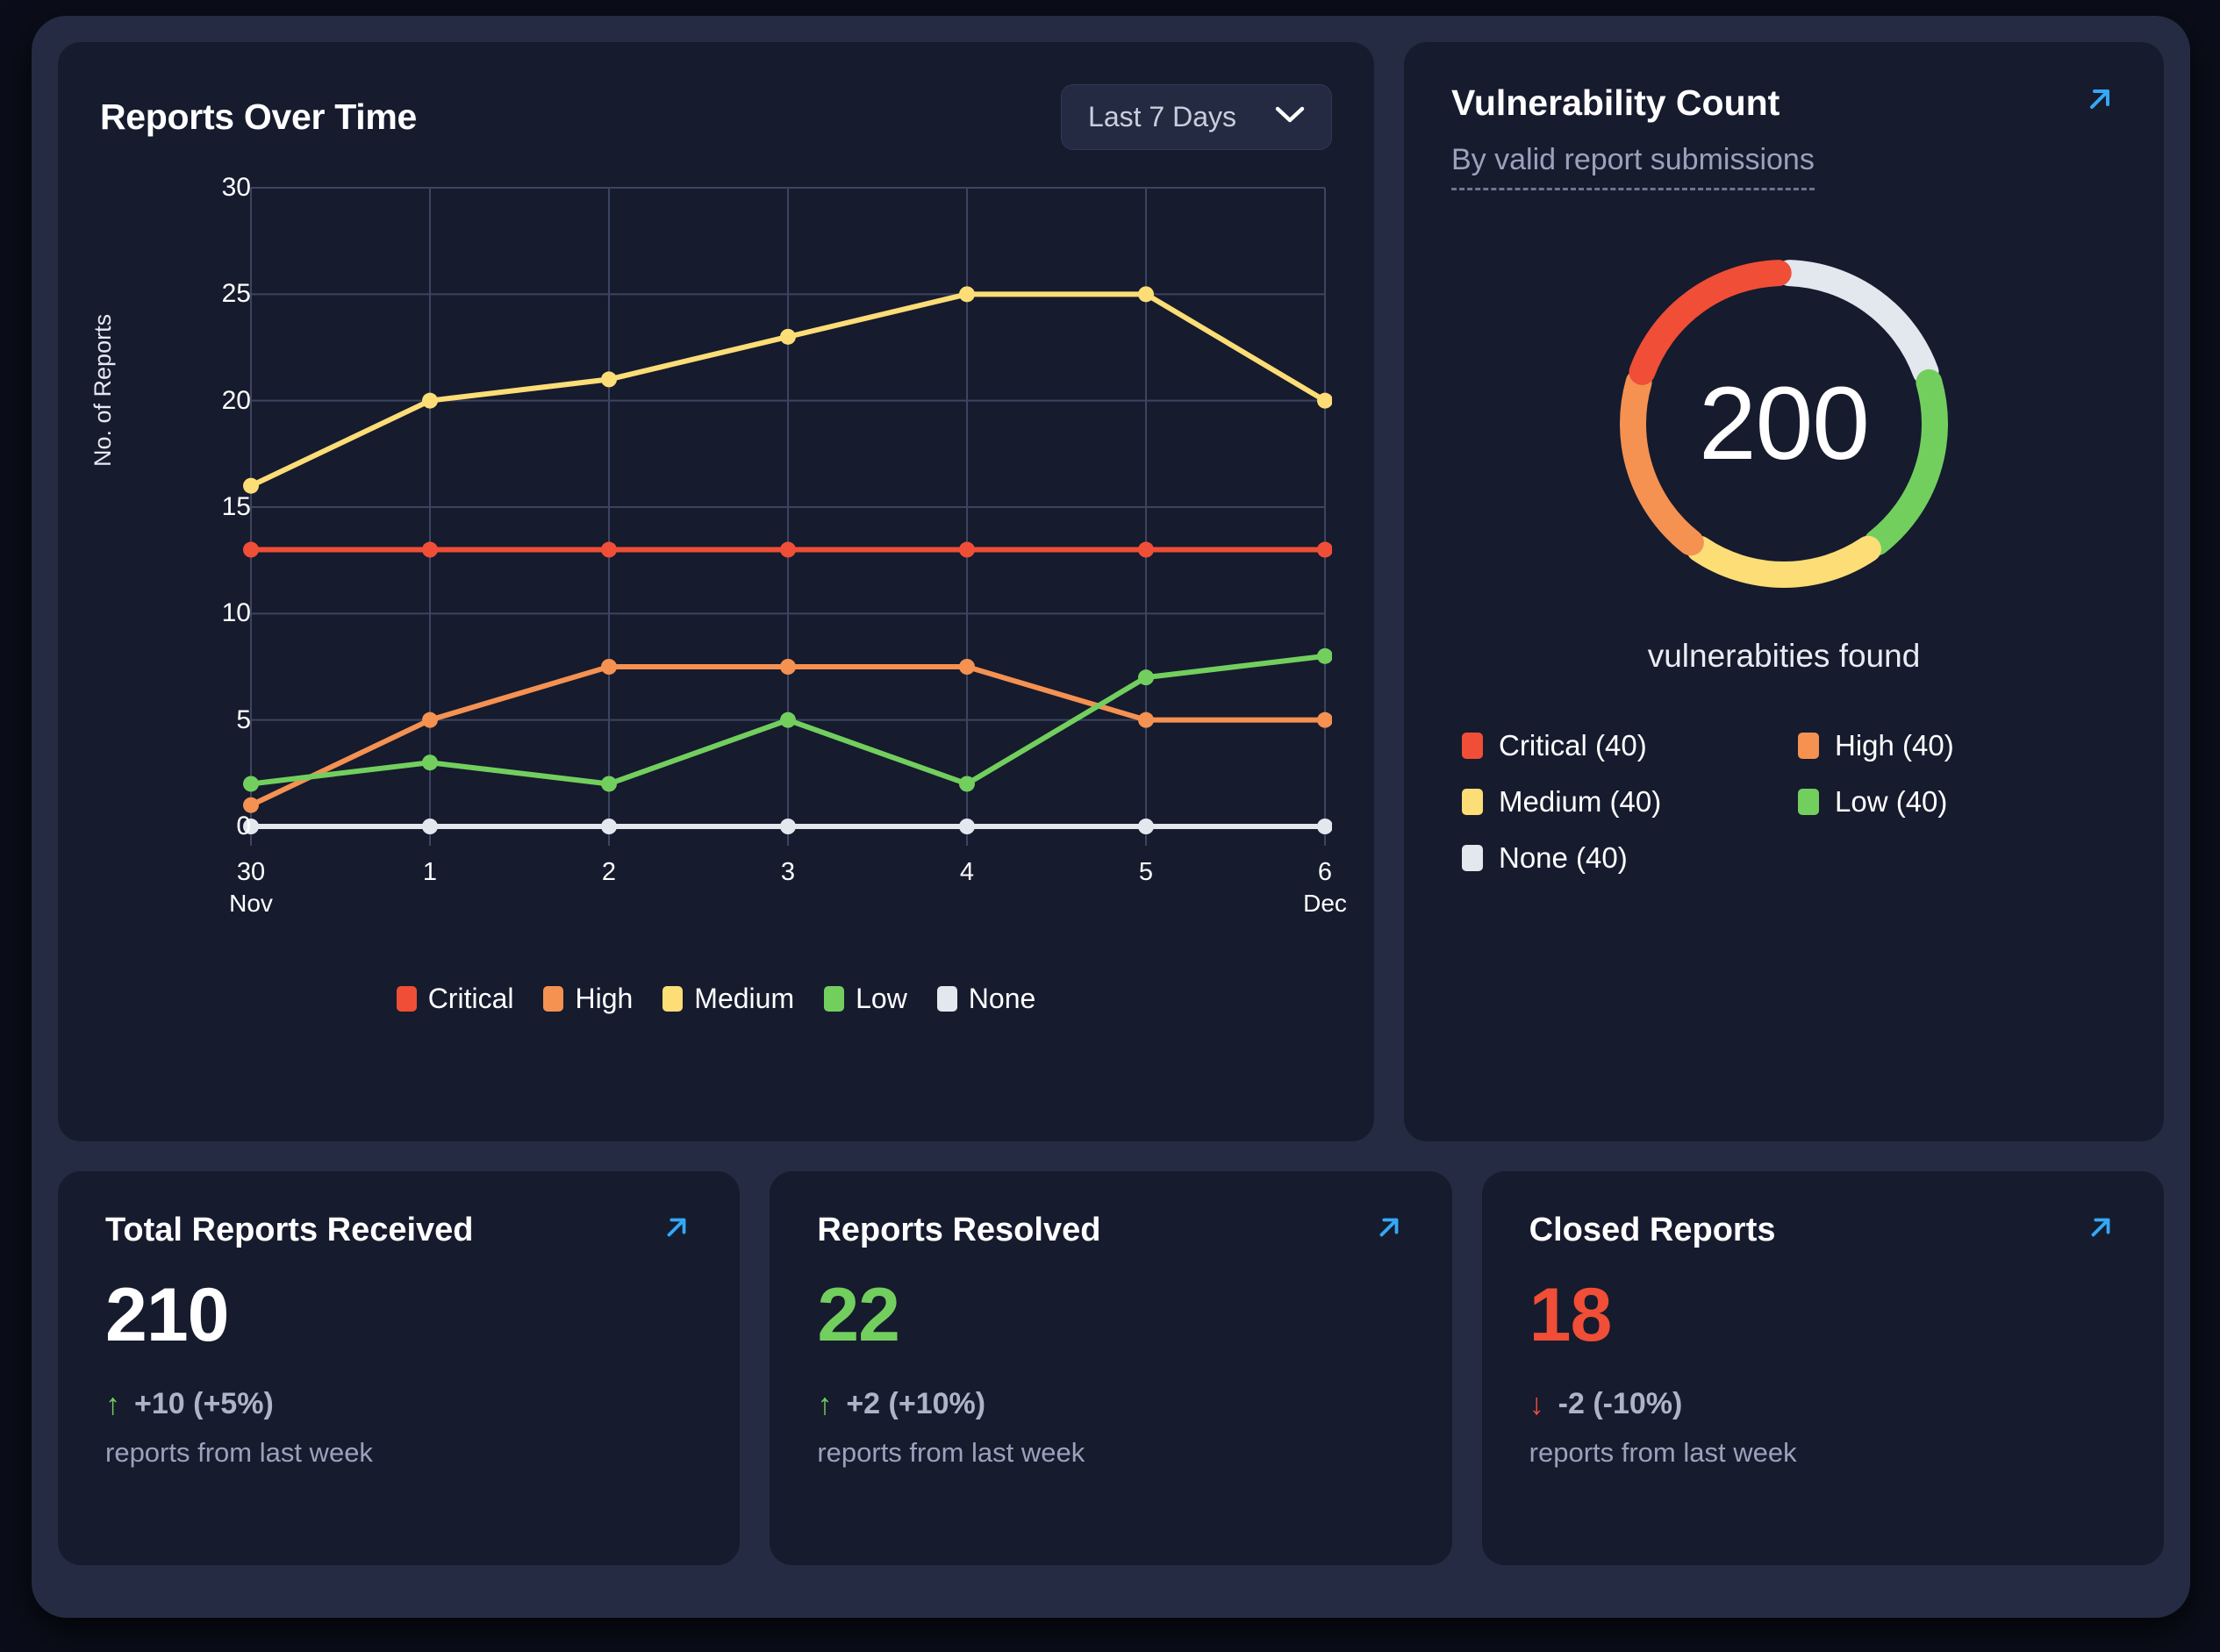 The image size is (2220, 1652). I want to click on x-tick-label: 6 Dec, so click(1325, 888).